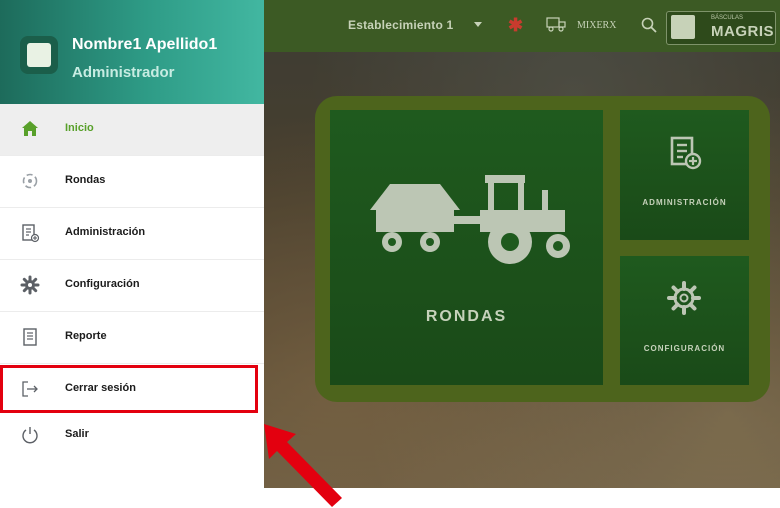 The height and width of the screenshot is (508, 780). Describe the element at coordinates (123, 72) in the screenshot. I see `user-role: Administrador` at that location.